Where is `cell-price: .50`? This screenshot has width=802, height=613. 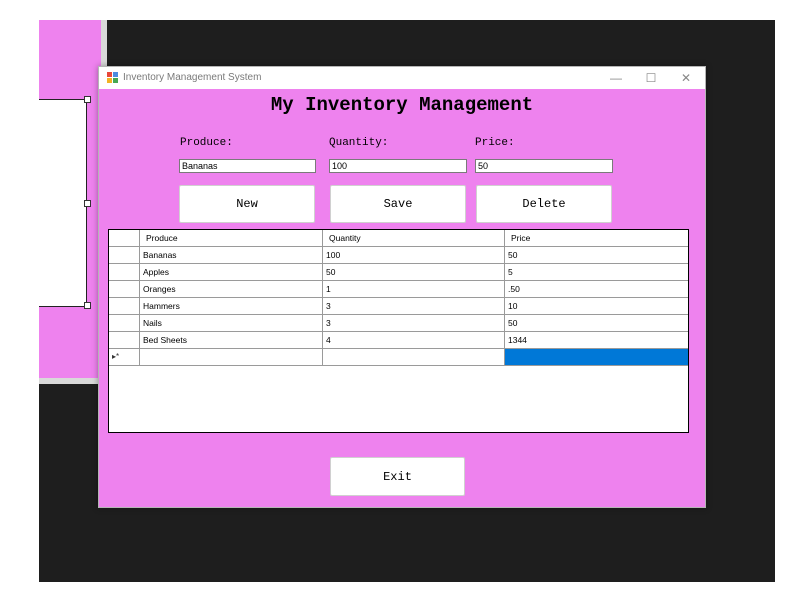 cell-price: .50 is located at coordinates (596, 289).